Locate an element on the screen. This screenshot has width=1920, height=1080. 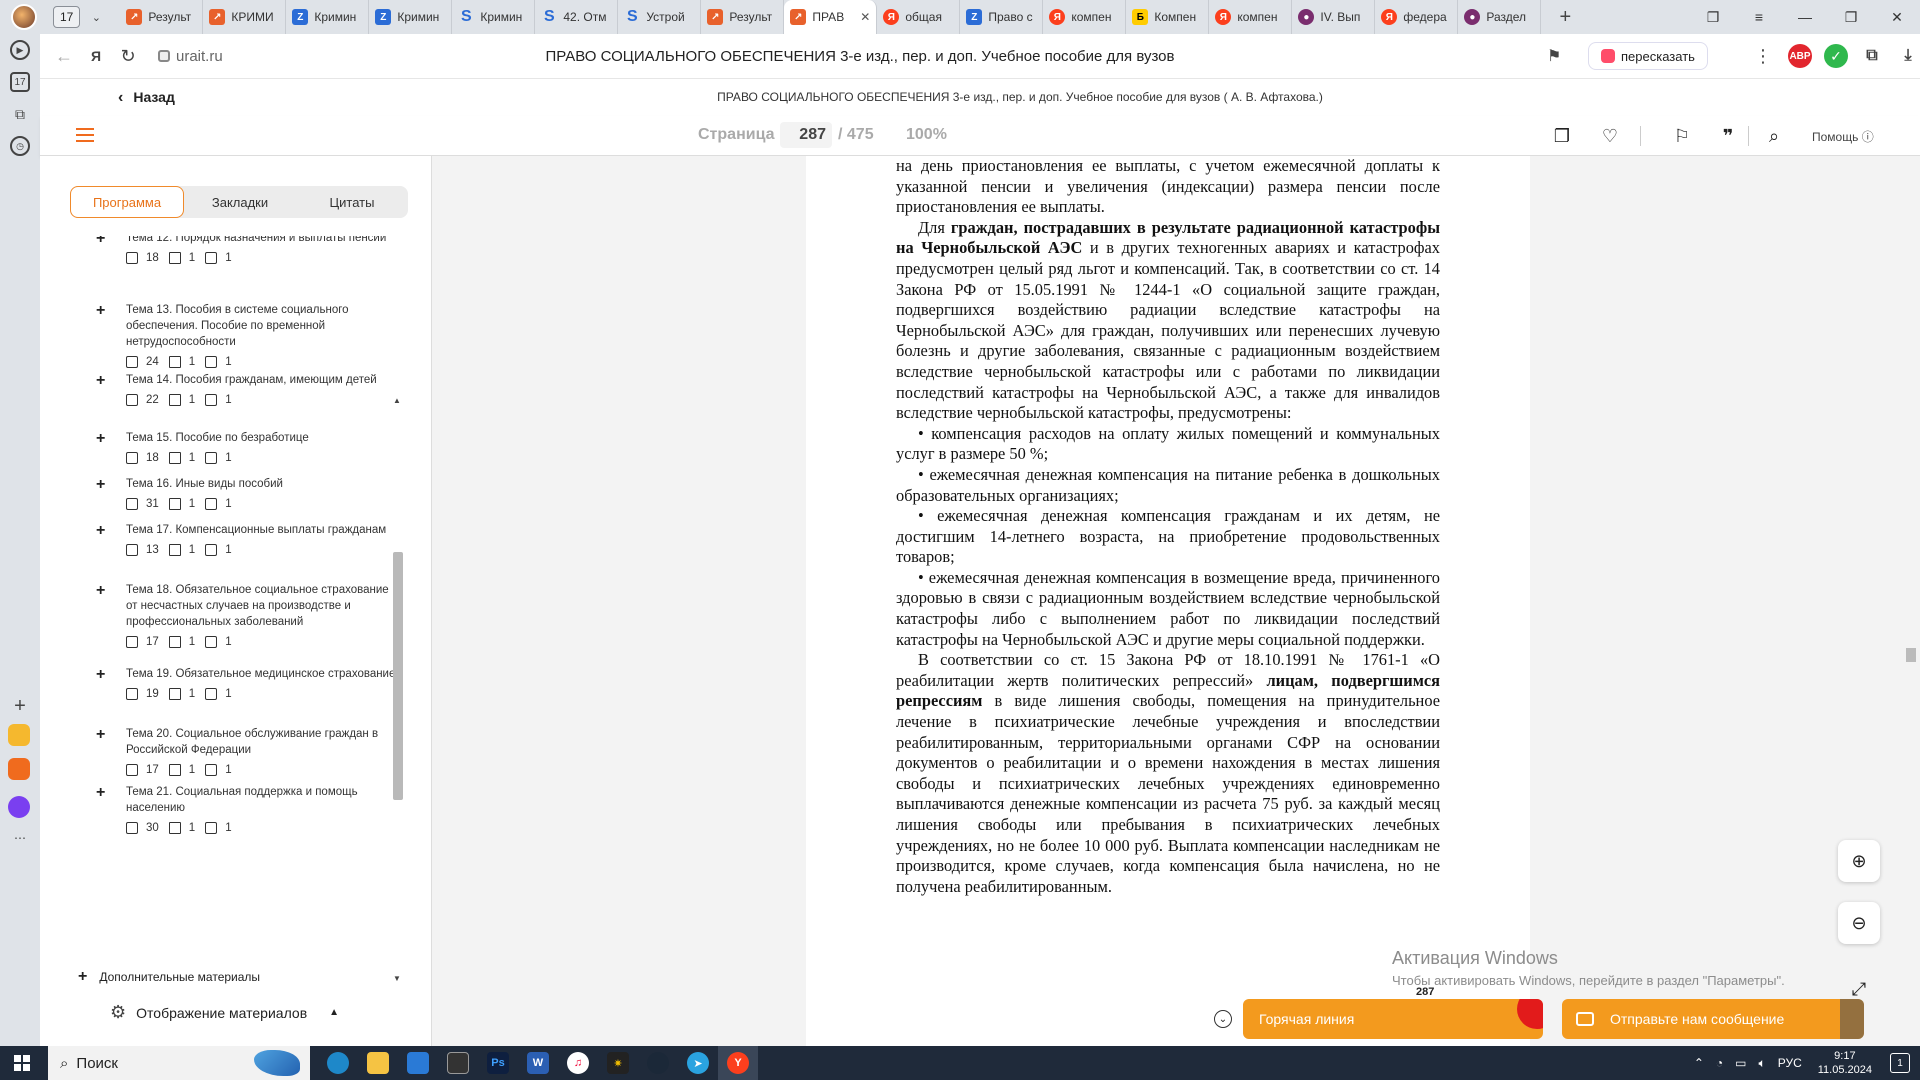
notification-icon: 1 is located at coordinates (1900, 1063).